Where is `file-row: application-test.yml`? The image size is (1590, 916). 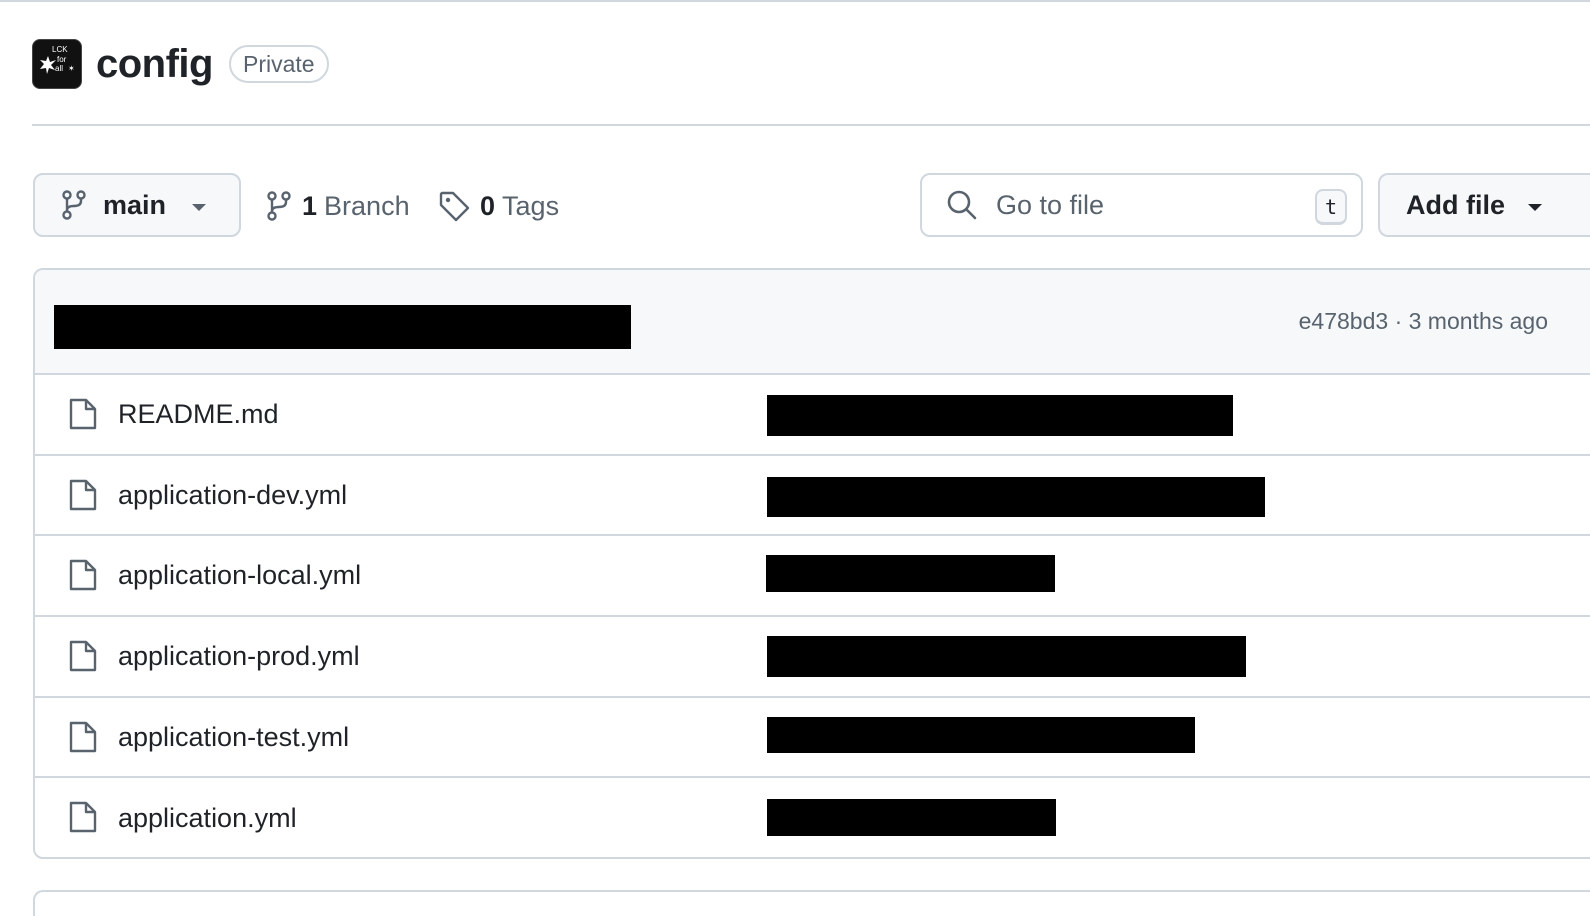
file-row: application-test.yml is located at coordinates (812, 738).